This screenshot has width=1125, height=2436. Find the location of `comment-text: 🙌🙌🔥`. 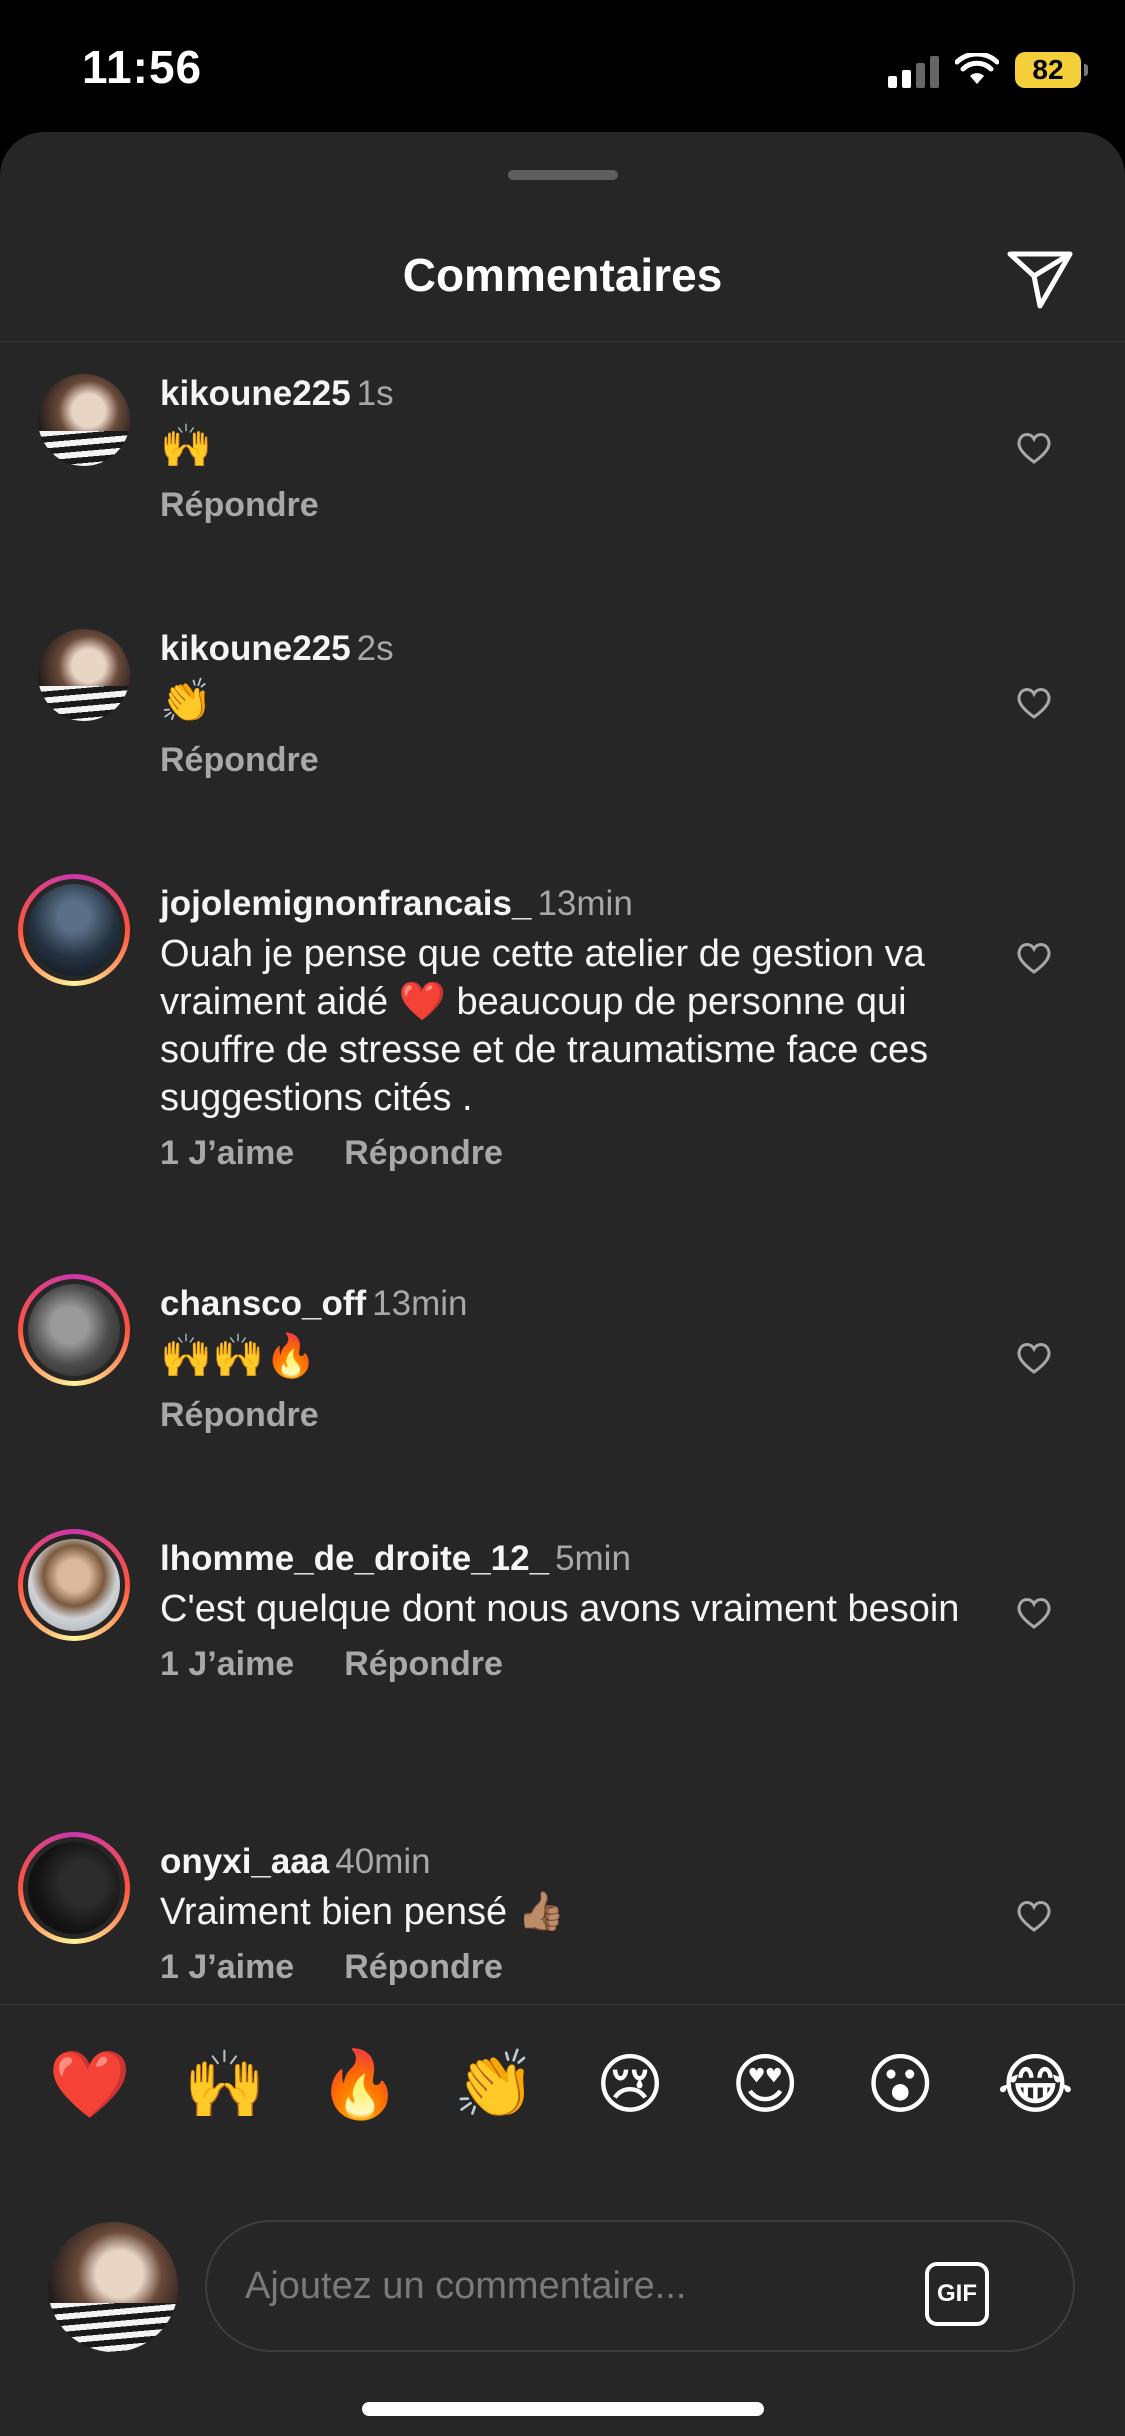

comment-text: 🙌🙌🔥 is located at coordinates (238, 1355).